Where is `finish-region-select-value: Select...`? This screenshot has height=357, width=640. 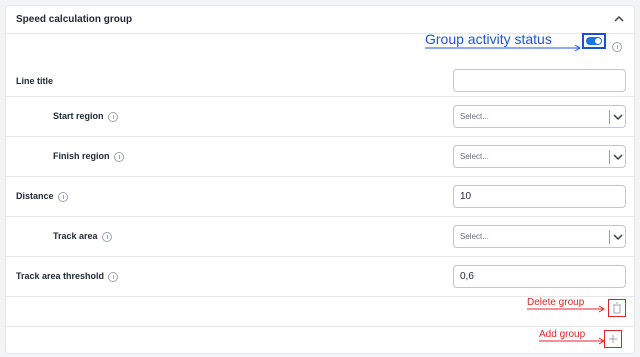
finish-region-select-value: Select... is located at coordinates (474, 156).